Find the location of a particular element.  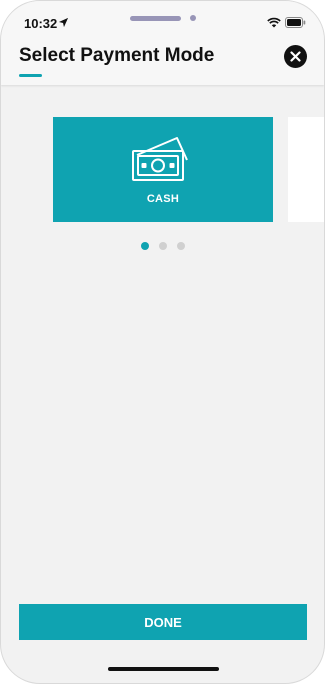

status-bar: 10:32 is located at coordinates (162, 16).